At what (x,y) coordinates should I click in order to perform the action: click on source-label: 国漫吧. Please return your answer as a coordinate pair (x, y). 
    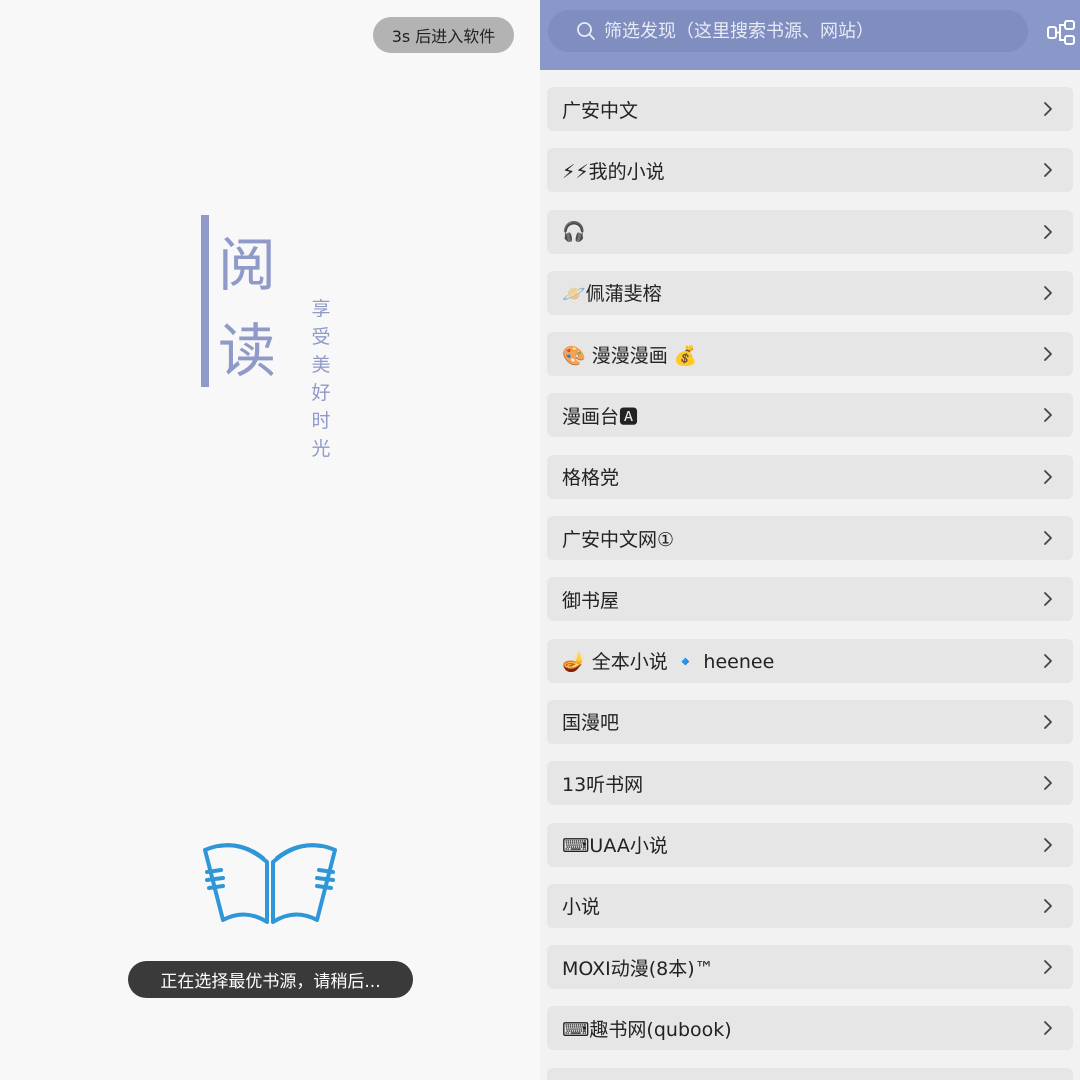
    Looking at the image, I should click on (591, 723).